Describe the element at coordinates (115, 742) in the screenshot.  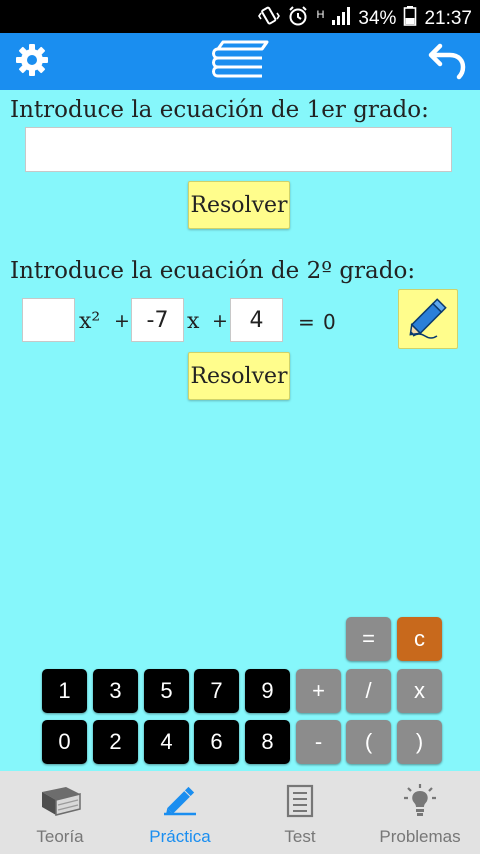
I see `key-2: 2` at that location.